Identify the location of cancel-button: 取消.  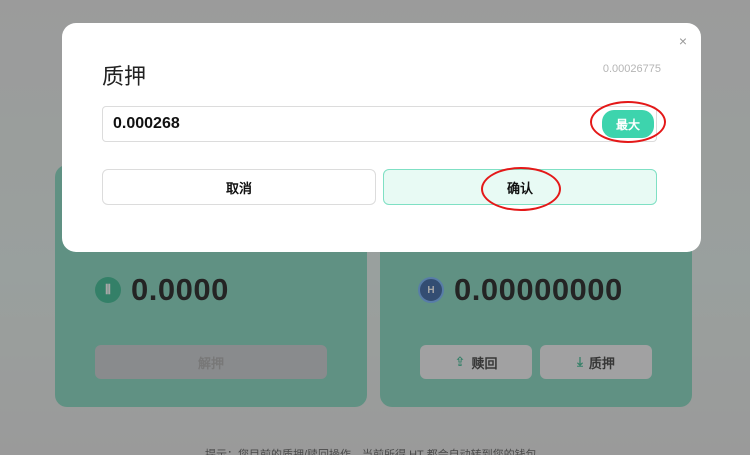
(239, 187).